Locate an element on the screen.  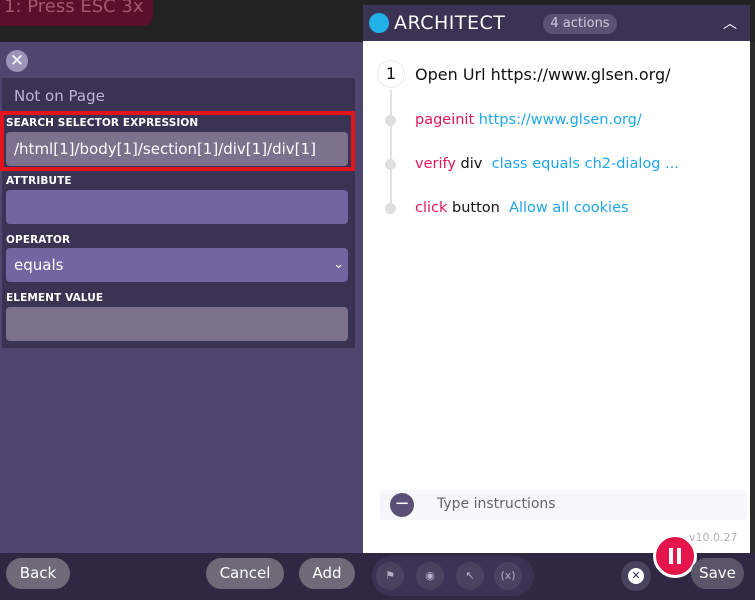
back-button: Back is located at coordinates (38, 573).